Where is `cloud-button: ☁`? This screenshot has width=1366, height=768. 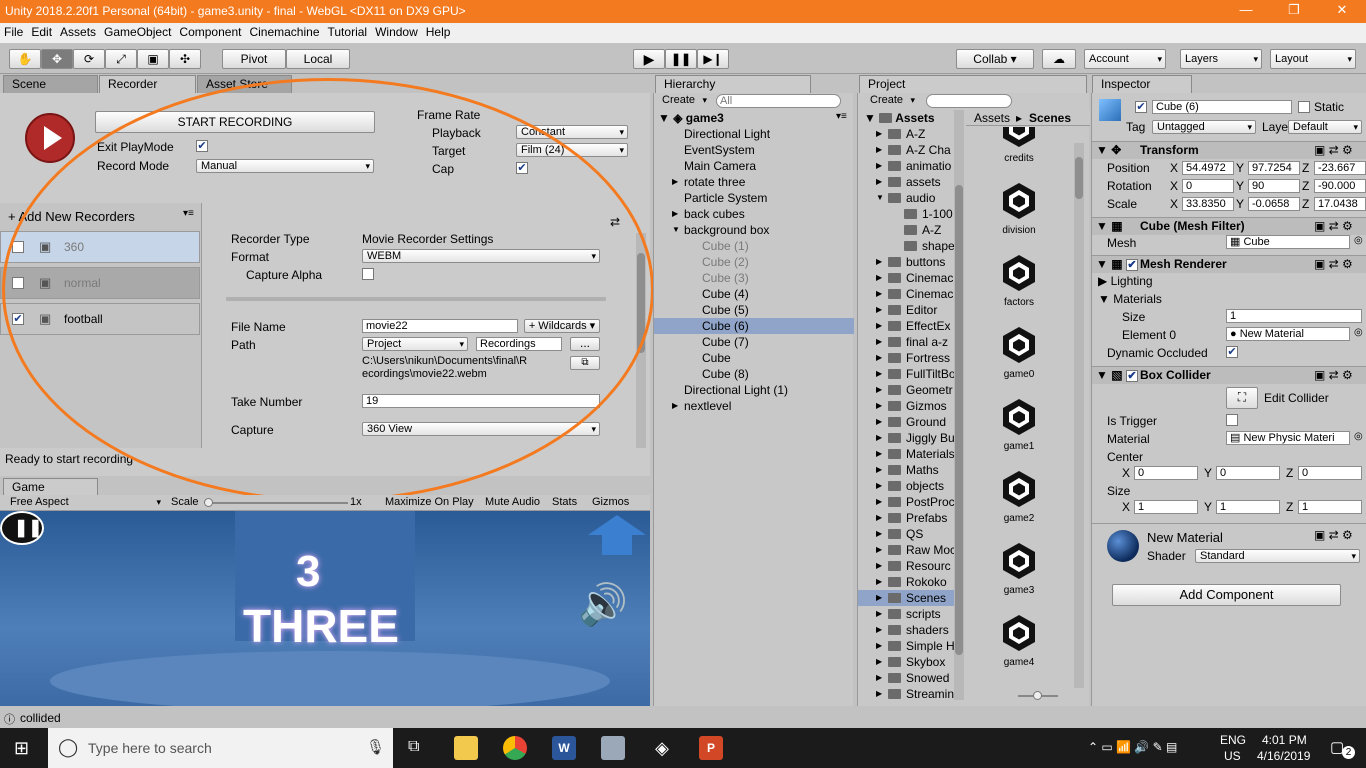 cloud-button: ☁ is located at coordinates (1059, 59).